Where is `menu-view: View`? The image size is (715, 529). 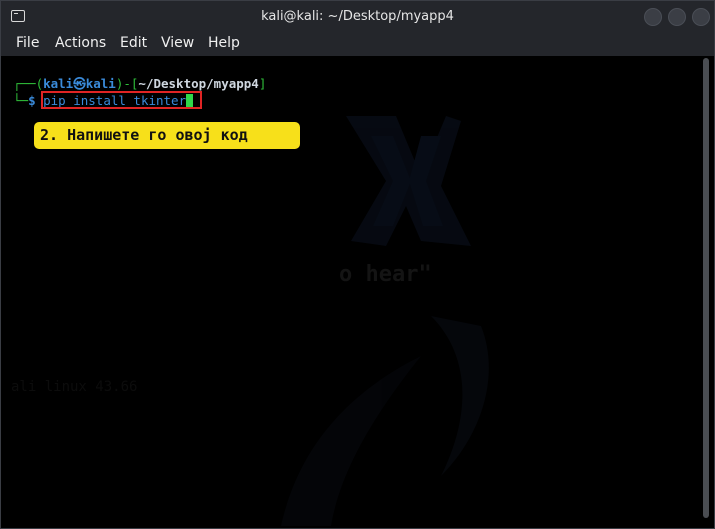
menu-view: View is located at coordinates (177, 43).